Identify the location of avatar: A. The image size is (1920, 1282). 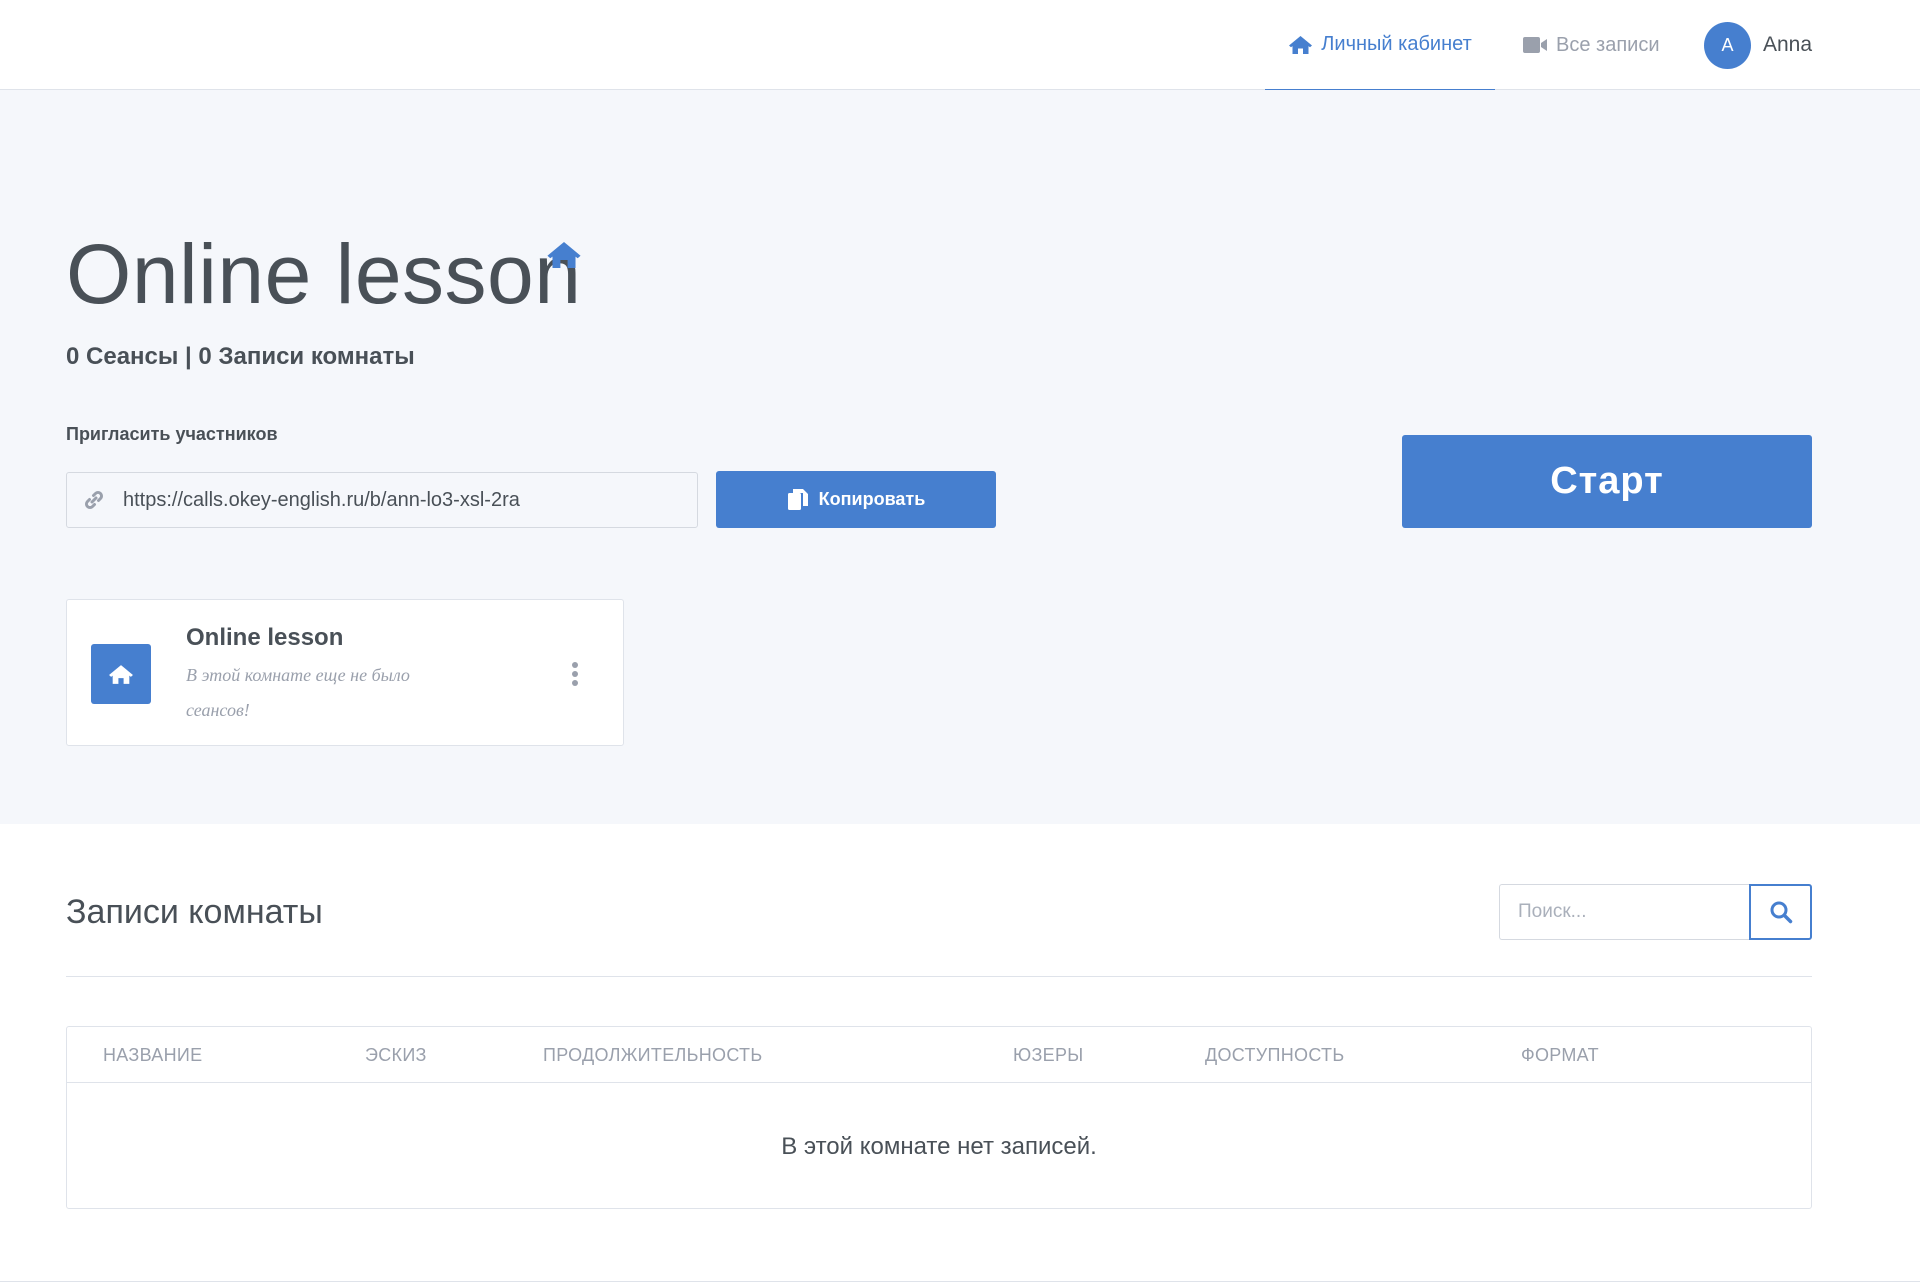
(1727, 45).